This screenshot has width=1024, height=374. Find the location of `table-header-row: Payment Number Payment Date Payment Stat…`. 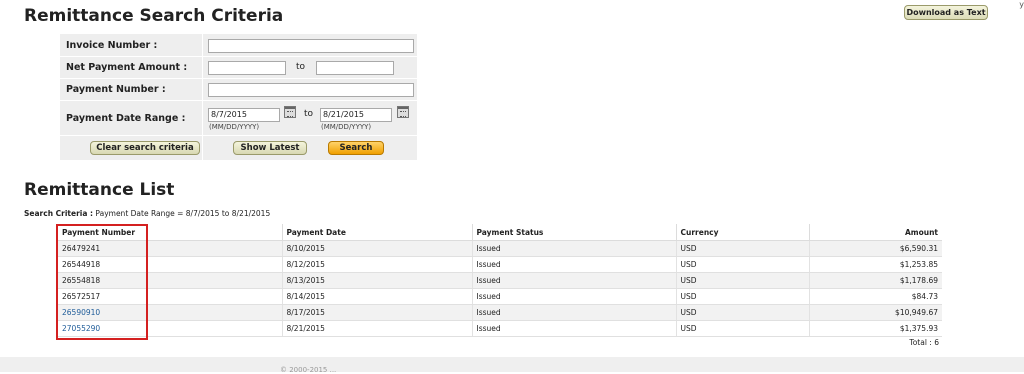

table-header-row: Payment Number Payment Date Payment Stat… is located at coordinates (500, 232).